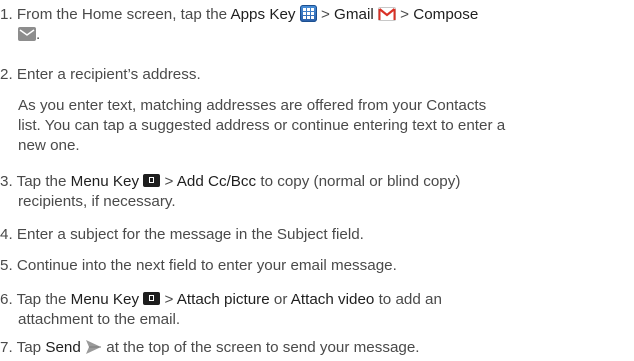  I want to click on step-2: 2. Enter a recipient’s address., so click(100, 75).